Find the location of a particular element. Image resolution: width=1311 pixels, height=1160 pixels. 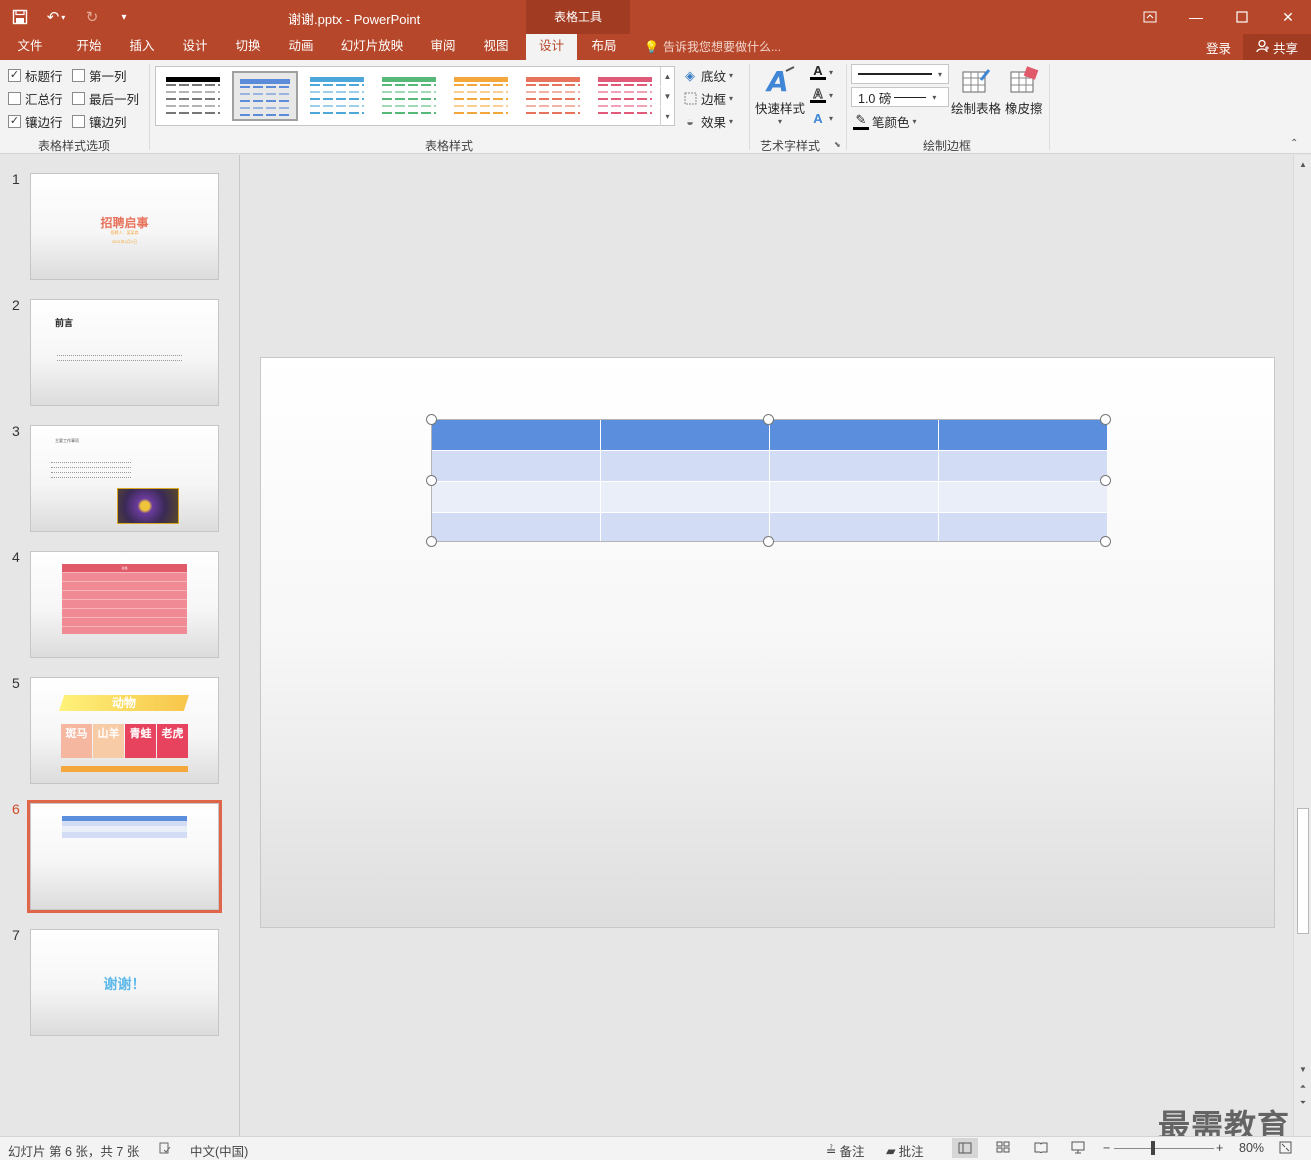

quick-styles-button: A 快速样式 ▾ is located at coordinates (780, 95).